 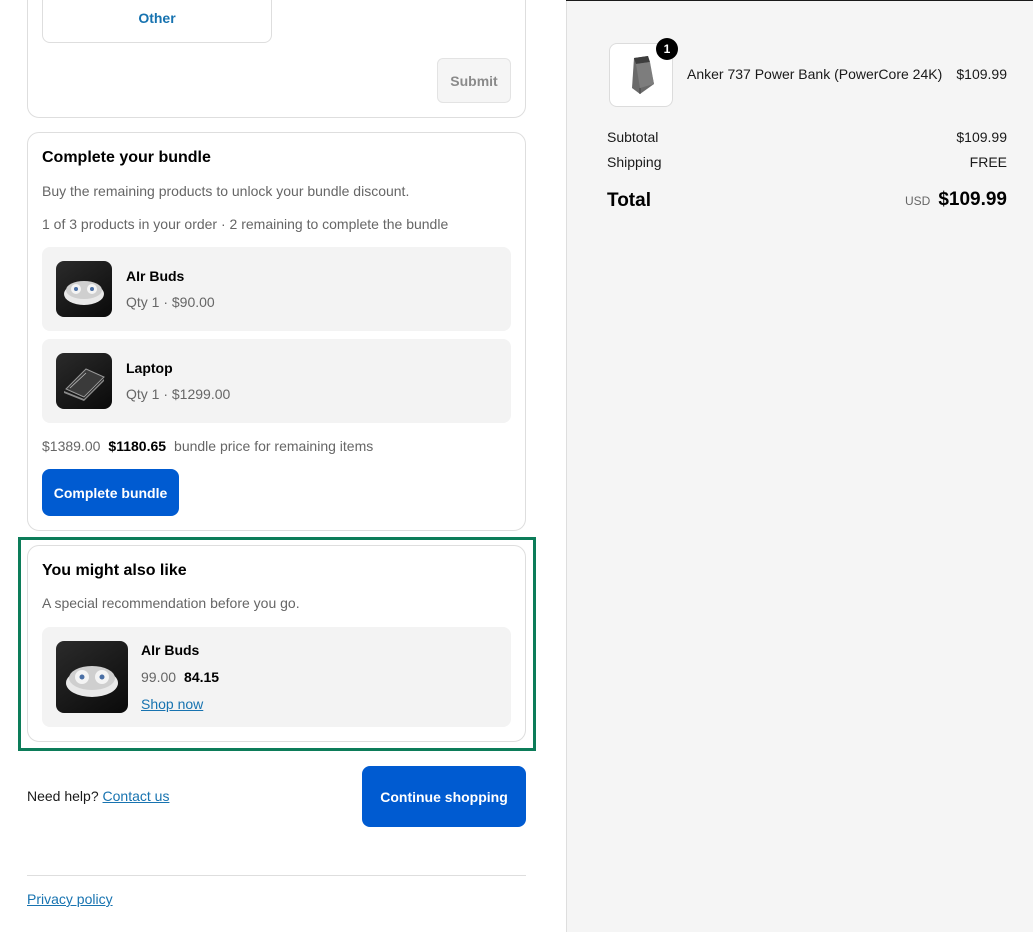 I want to click on survey-option-other: Other, so click(x=157, y=21).